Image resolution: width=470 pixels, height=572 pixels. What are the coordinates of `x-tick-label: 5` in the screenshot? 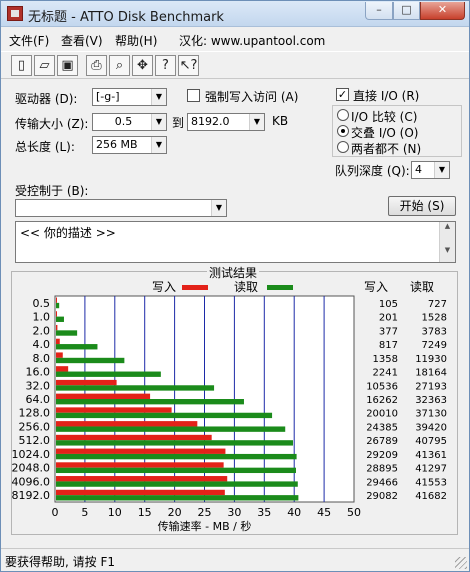 It's located at (84, 512).